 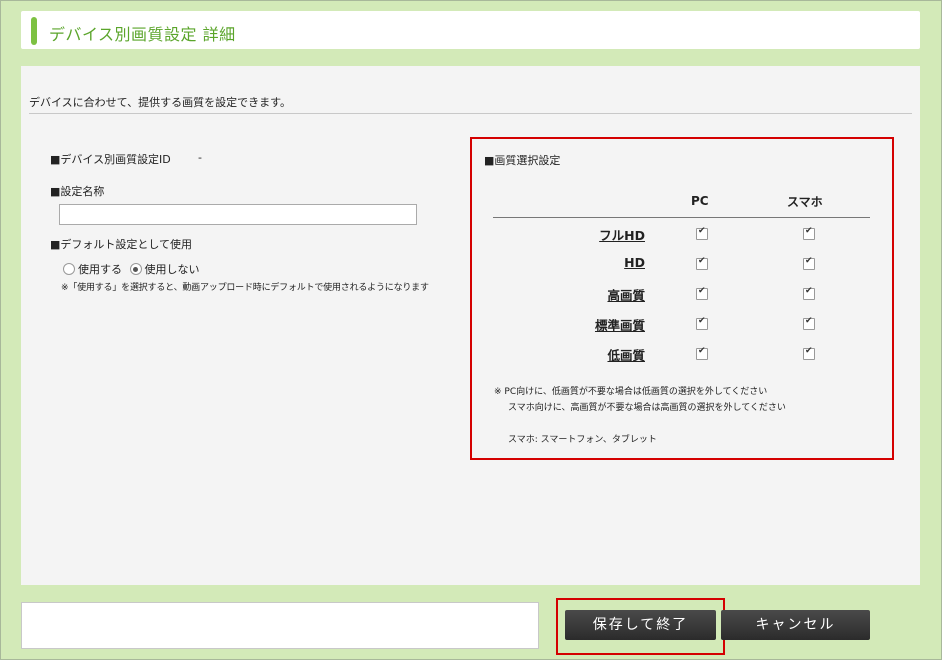 I want to click on quality-name-link: 標準画質, so click(x=620, y=324).